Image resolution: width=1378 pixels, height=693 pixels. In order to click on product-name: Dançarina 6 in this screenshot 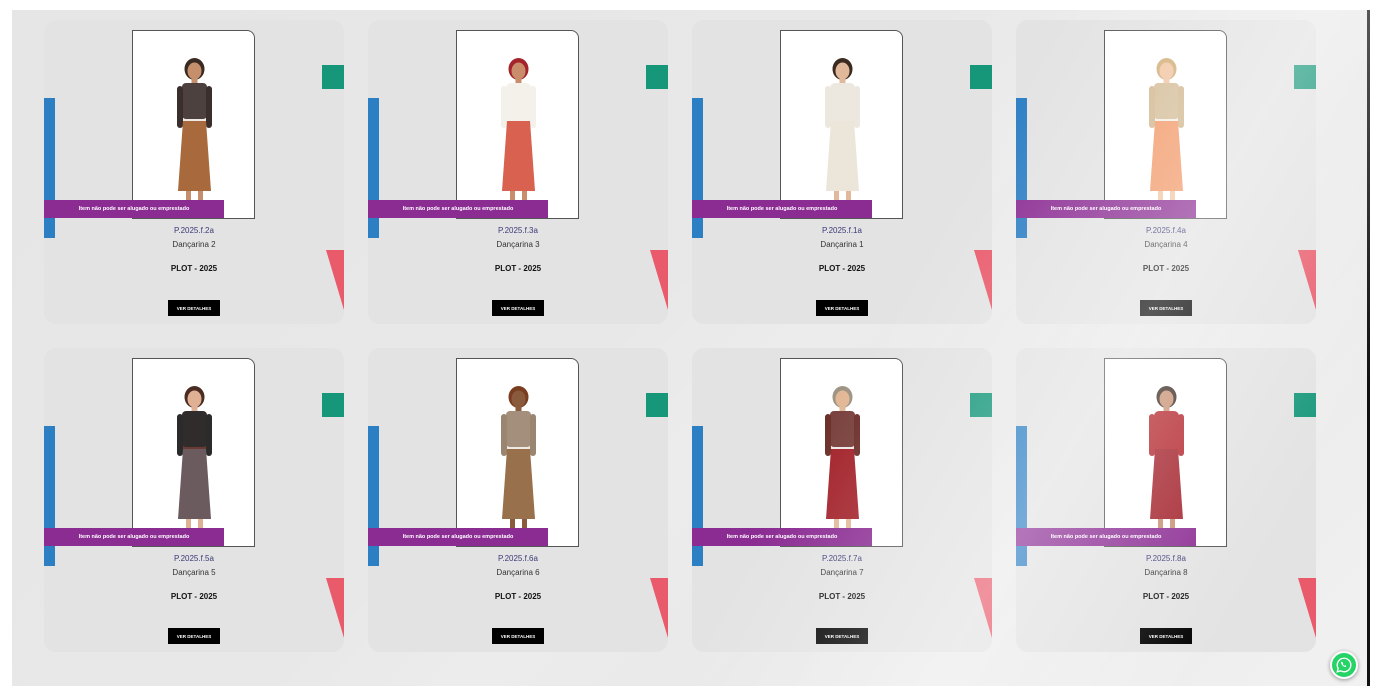, I will do `click(518, 572)`.